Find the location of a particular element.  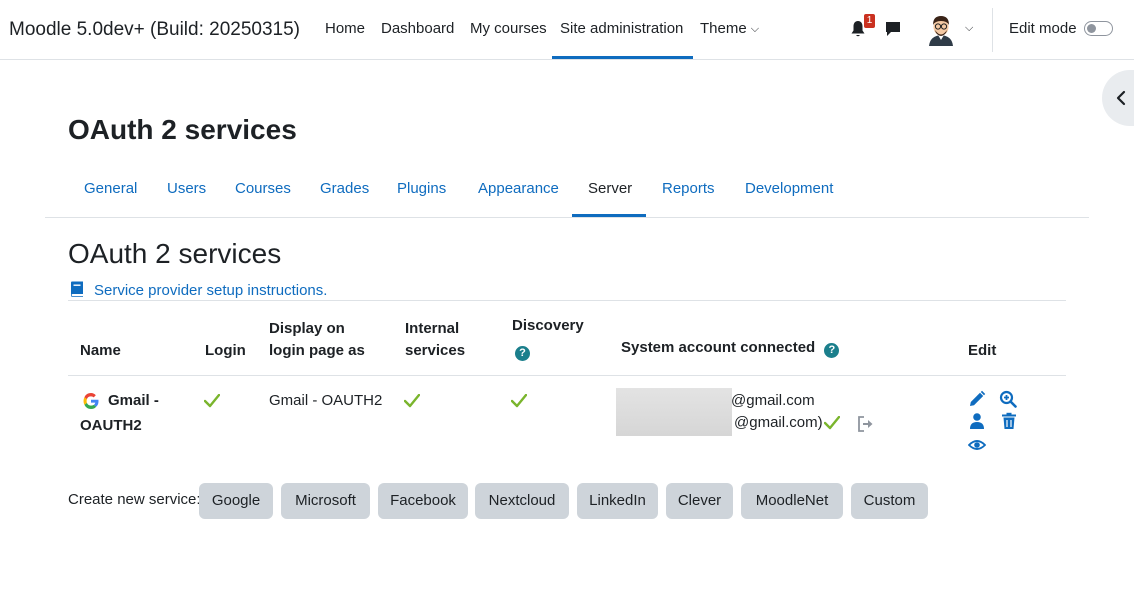

edit-mode-toggle is located at coordinates (1098, 28).